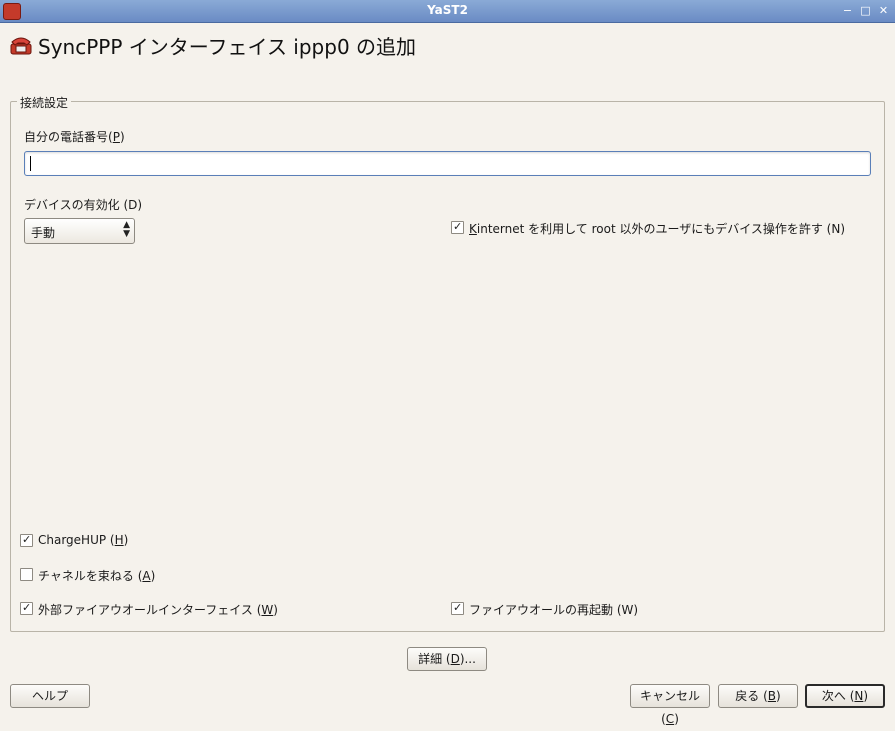  I want to click on text-caret, so click(30, 163).